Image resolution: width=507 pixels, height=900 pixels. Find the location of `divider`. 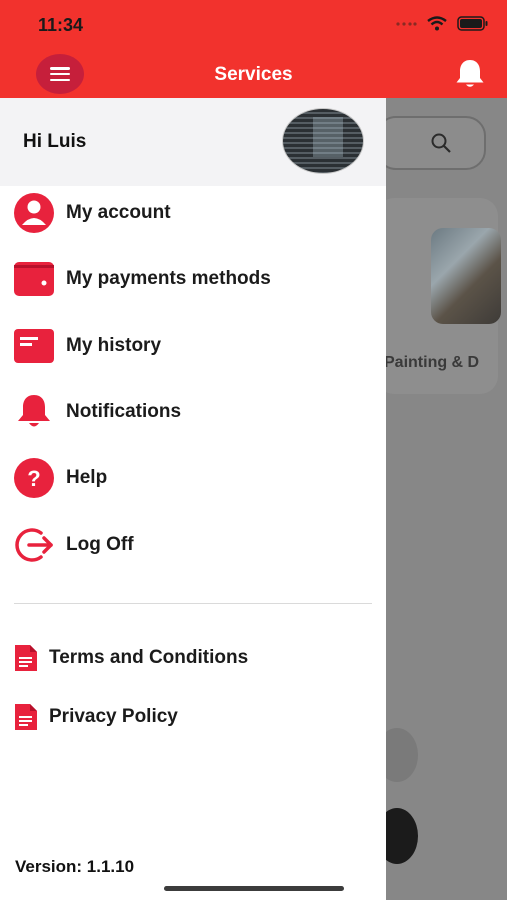

divider is located at coordinates (193, 603).